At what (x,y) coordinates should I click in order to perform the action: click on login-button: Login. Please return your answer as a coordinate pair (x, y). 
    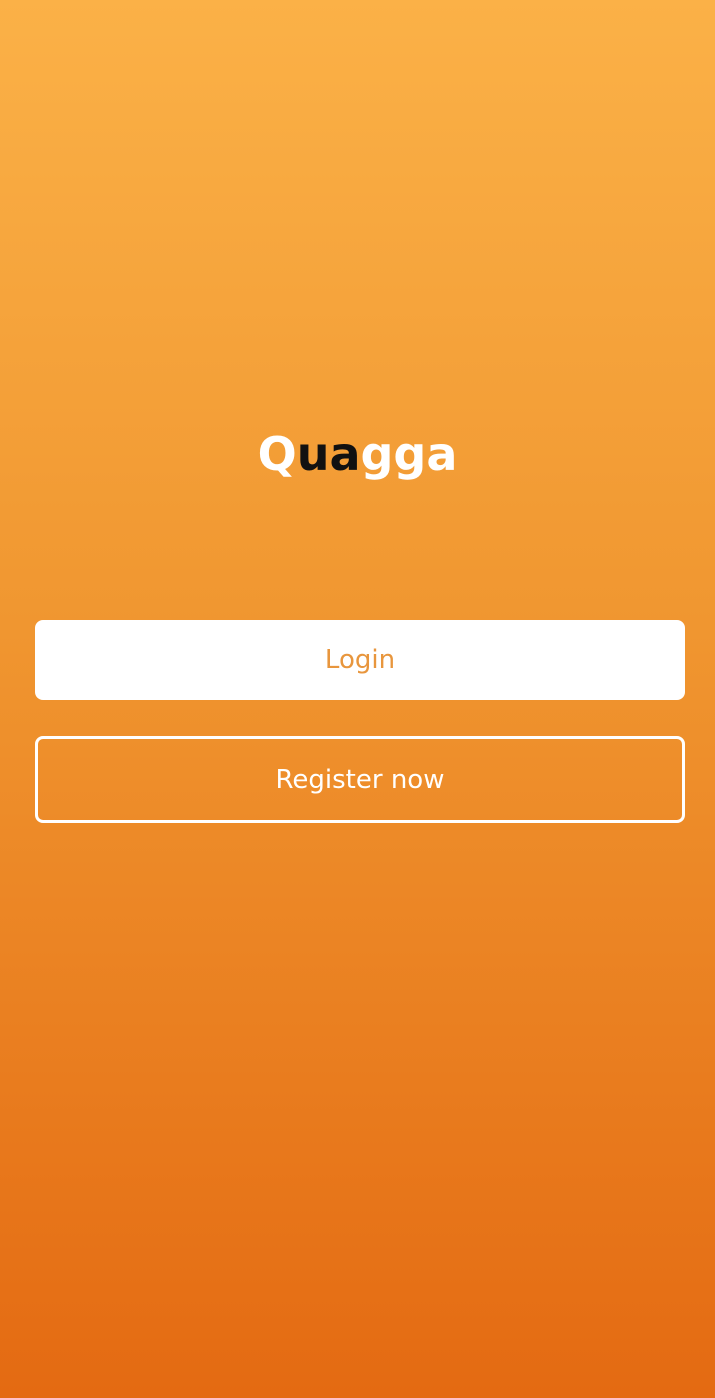
    Looking at the image, I should click on (360, 660).